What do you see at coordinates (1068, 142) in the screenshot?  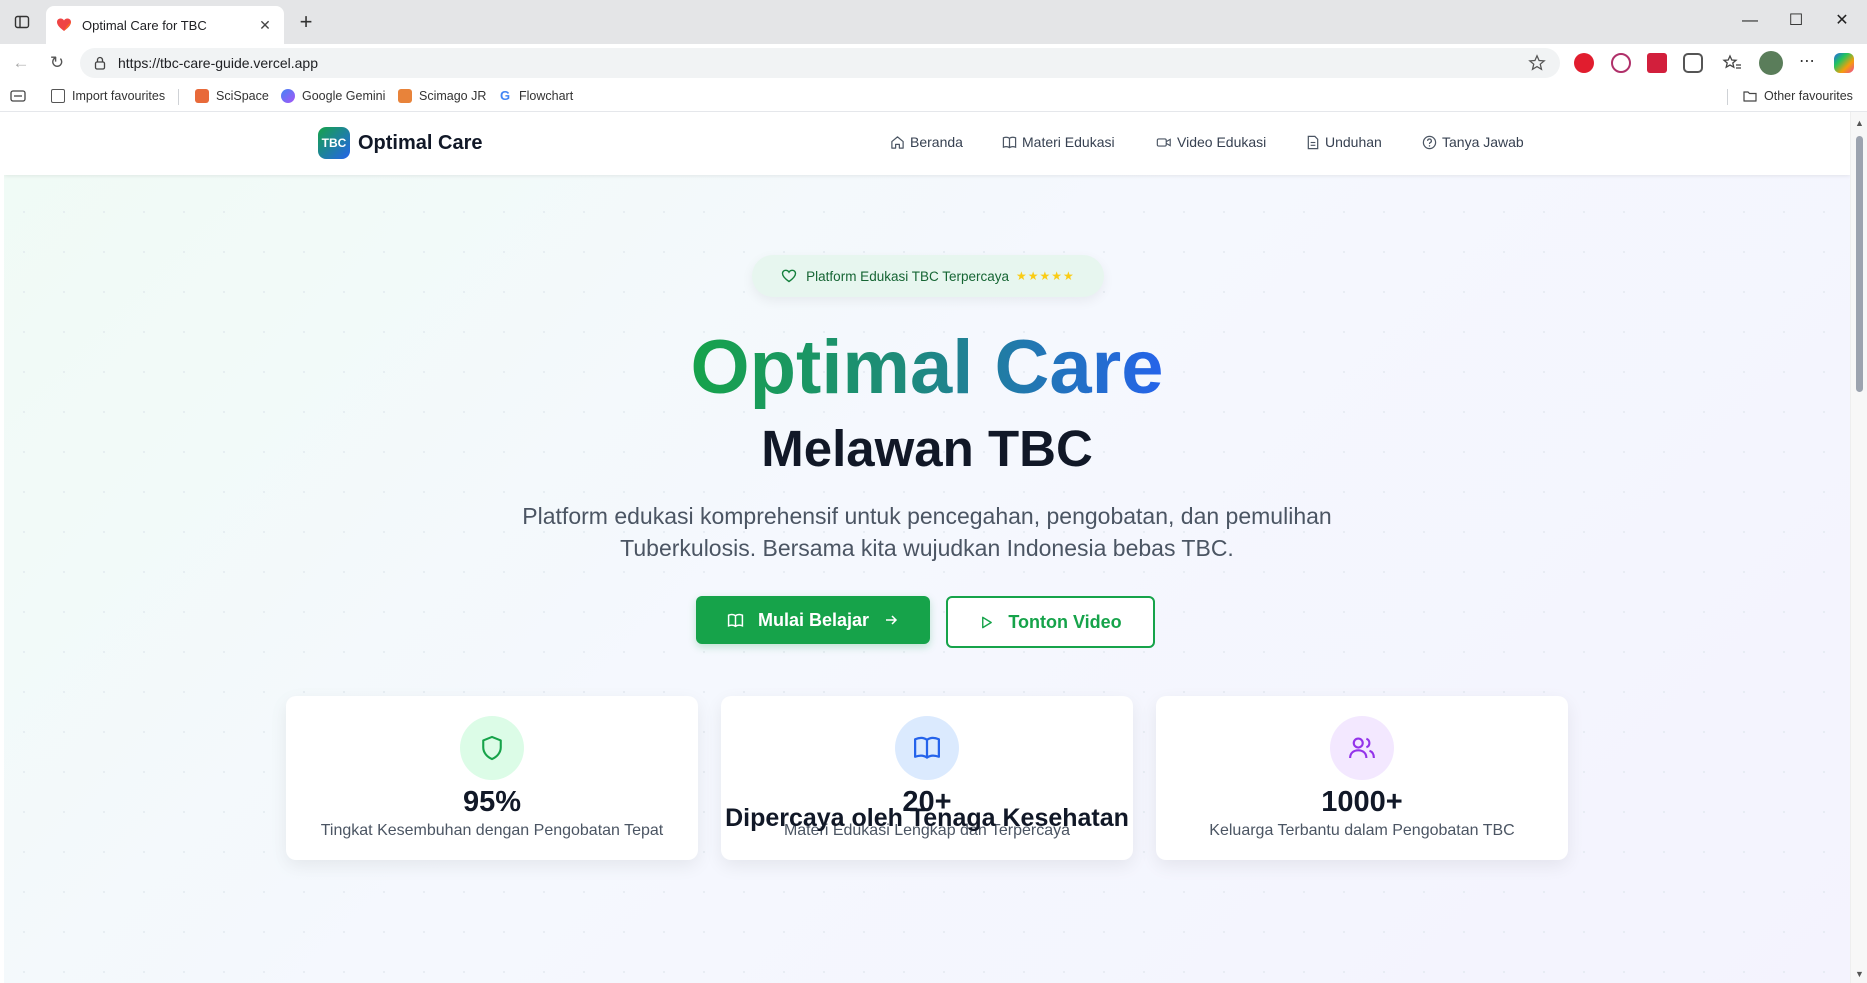 I see `nav-label: Materi Edukasi` at bounding box center [1068, 142].